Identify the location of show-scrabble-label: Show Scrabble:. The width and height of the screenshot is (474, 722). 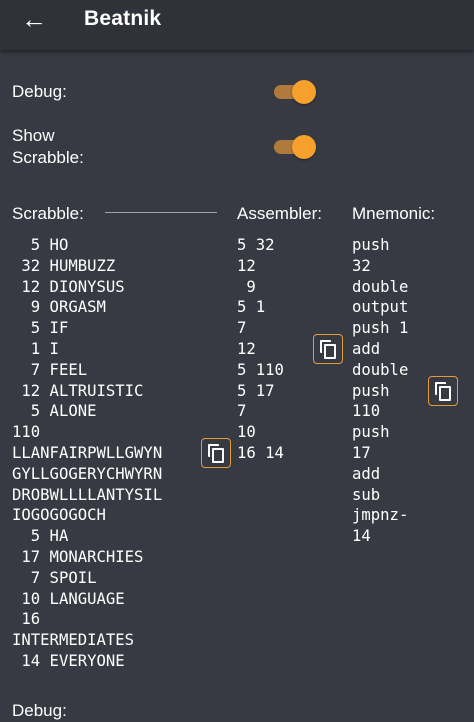
(48, 147).